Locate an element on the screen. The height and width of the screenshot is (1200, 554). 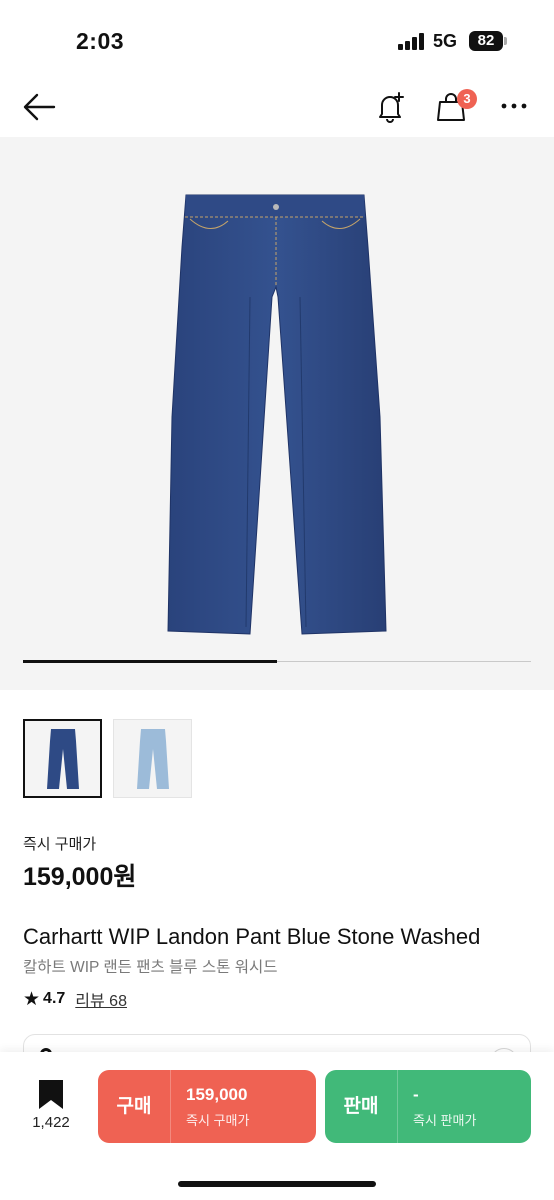
thumbnail-dark-denim is located at coordinates (62, 758).